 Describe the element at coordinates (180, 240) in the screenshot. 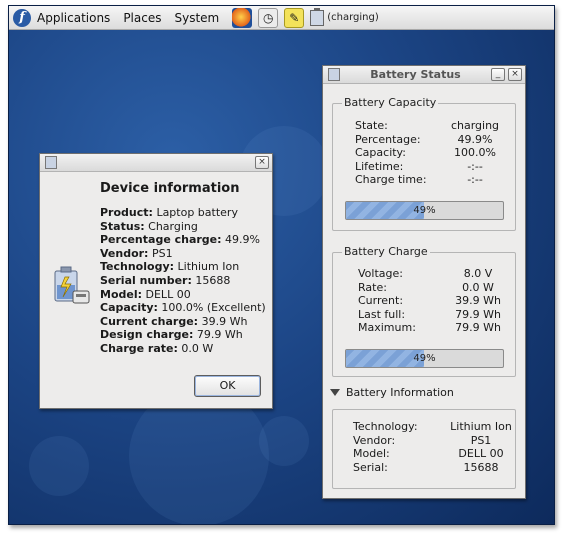

I see `info-row-percentage: Percentage charge: 49.9%` at that location.